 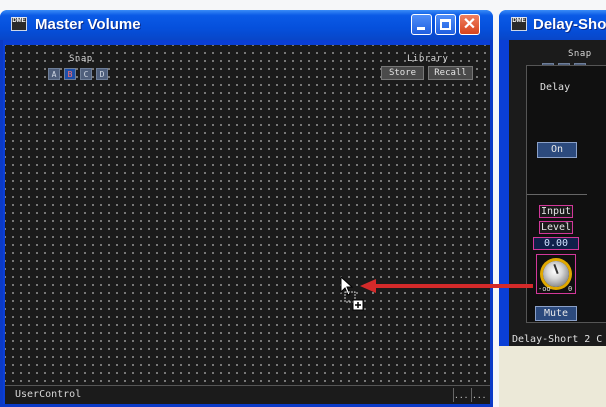 I want to click on delay-short-titlebar: DME Delay-Sho, so click(x=552, y=25).